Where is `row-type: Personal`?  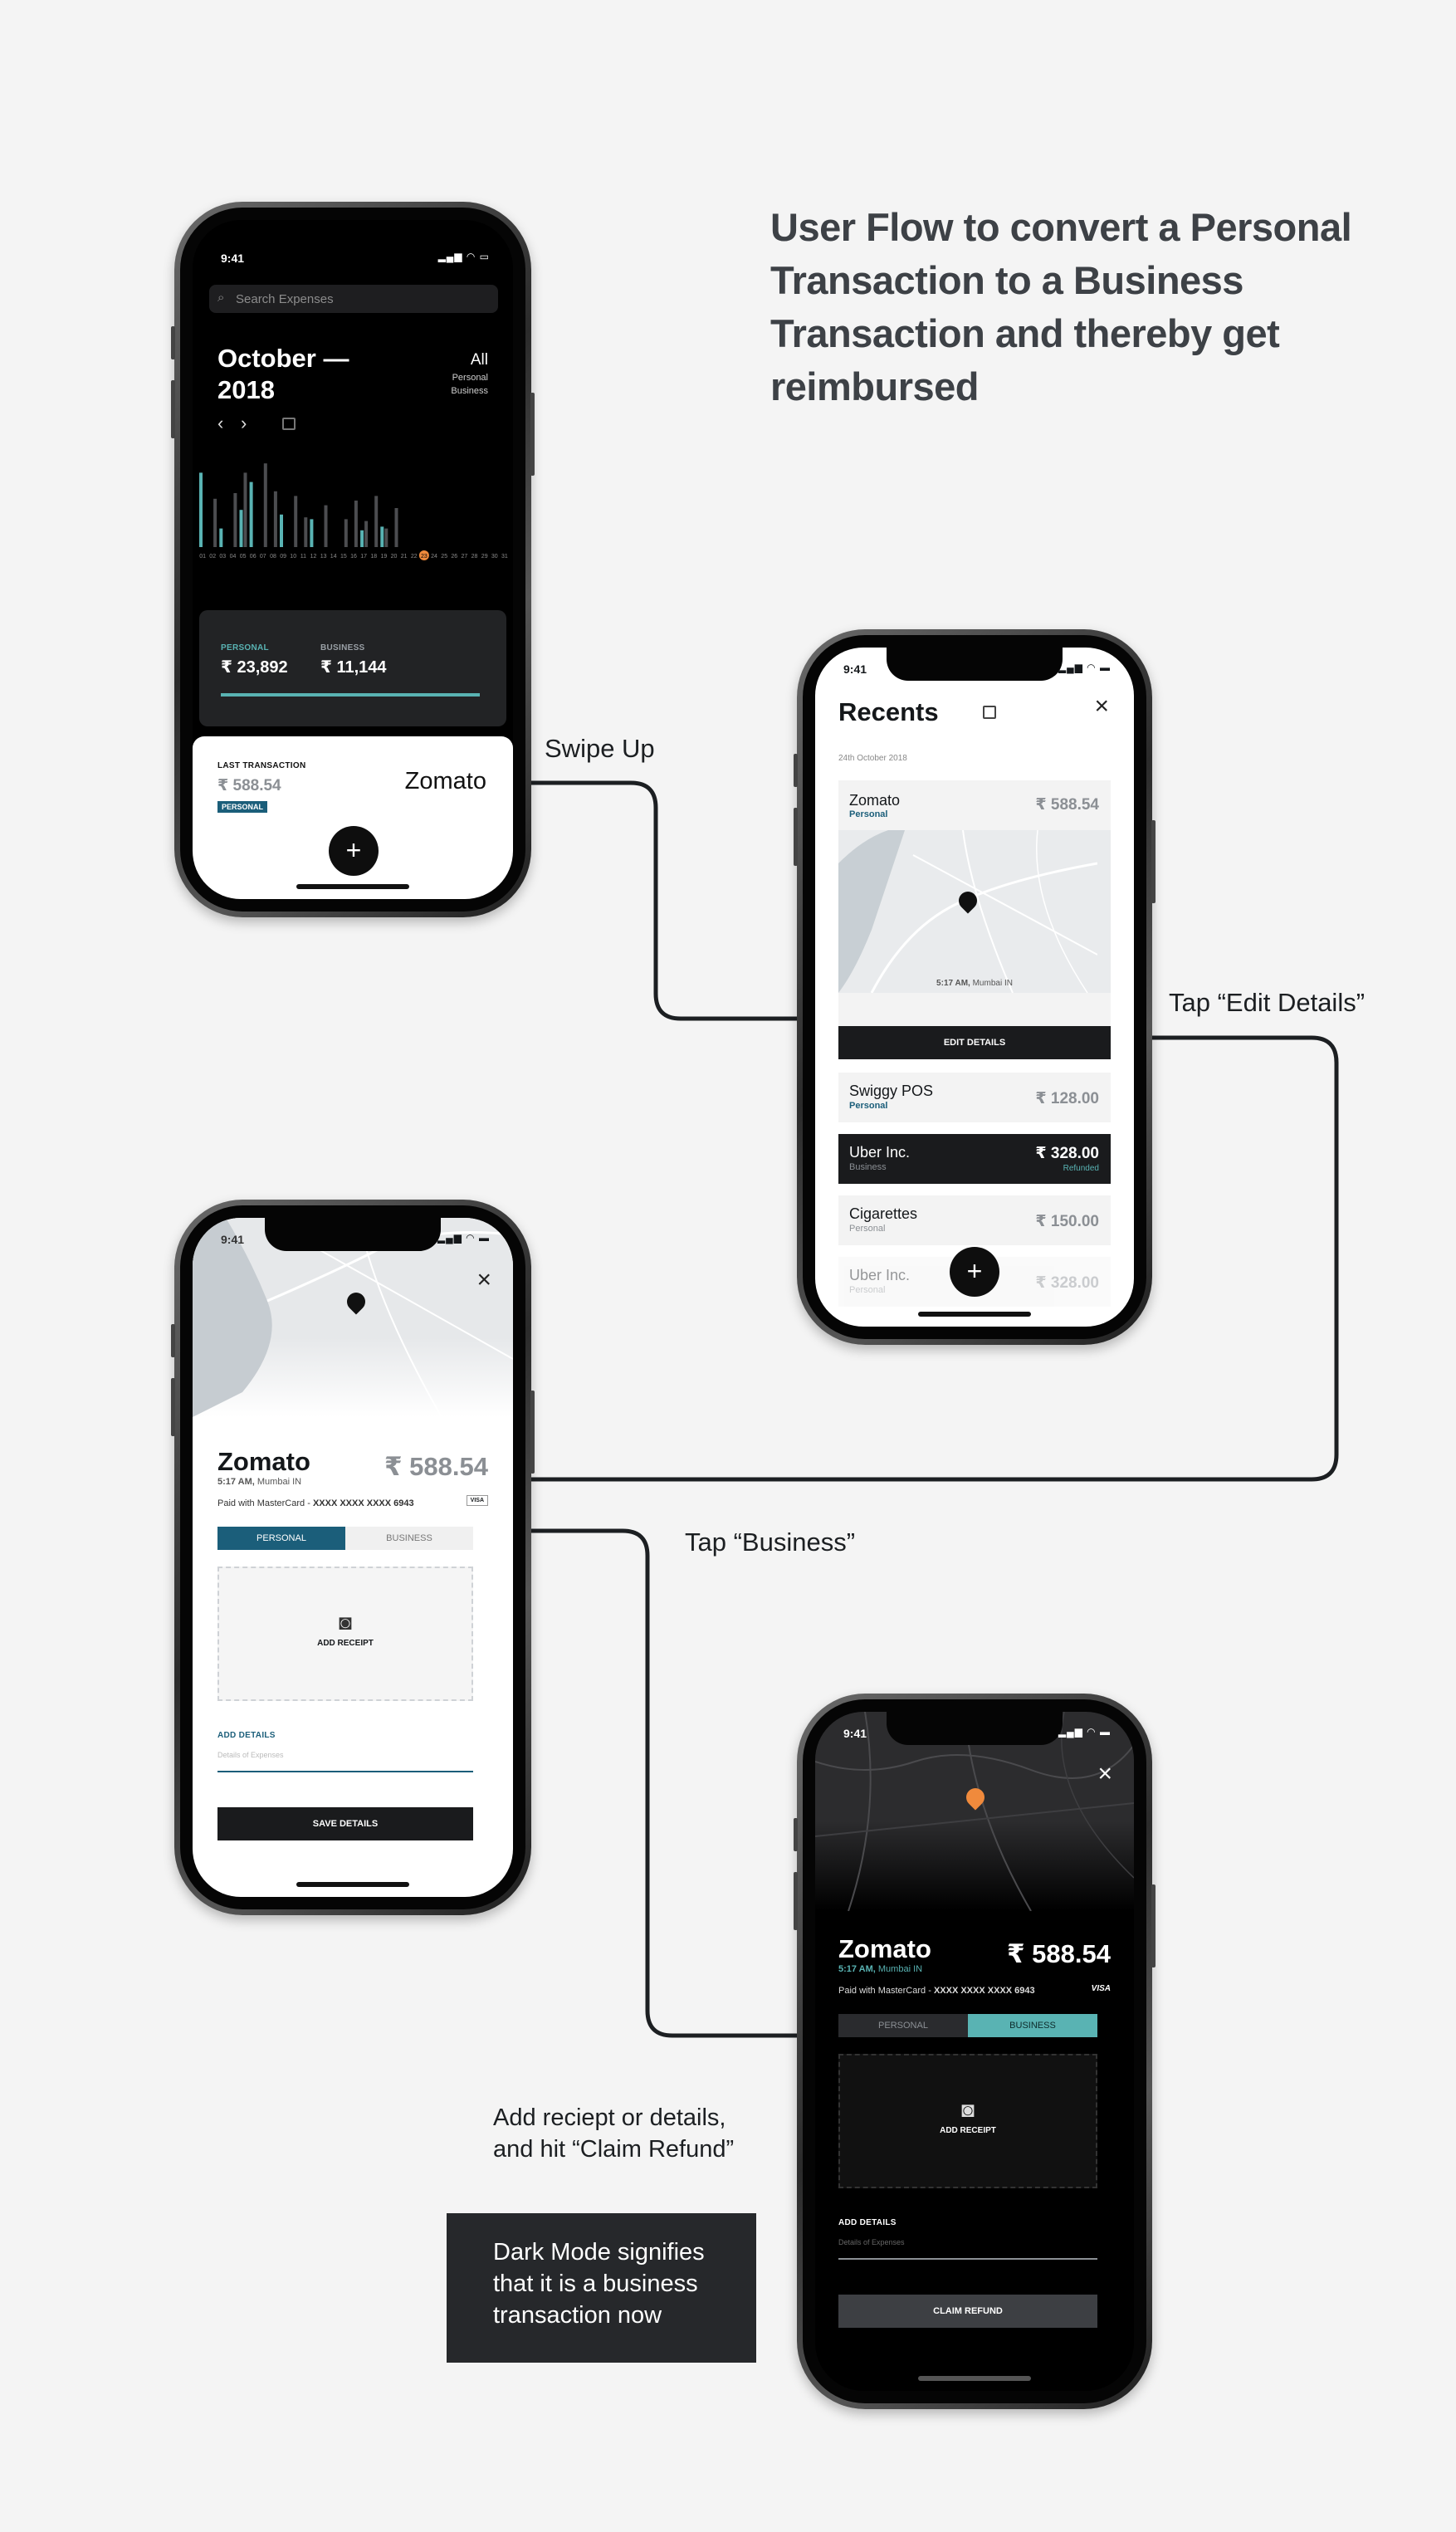
row-type: Personal is located at coordinates (867, 1290).